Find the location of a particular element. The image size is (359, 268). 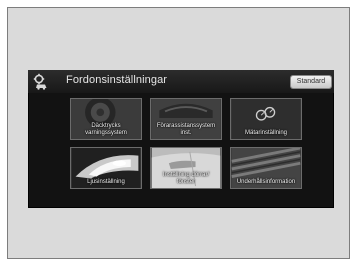

page-title: Fordonsinställningar is located at coordinates (117, 80).